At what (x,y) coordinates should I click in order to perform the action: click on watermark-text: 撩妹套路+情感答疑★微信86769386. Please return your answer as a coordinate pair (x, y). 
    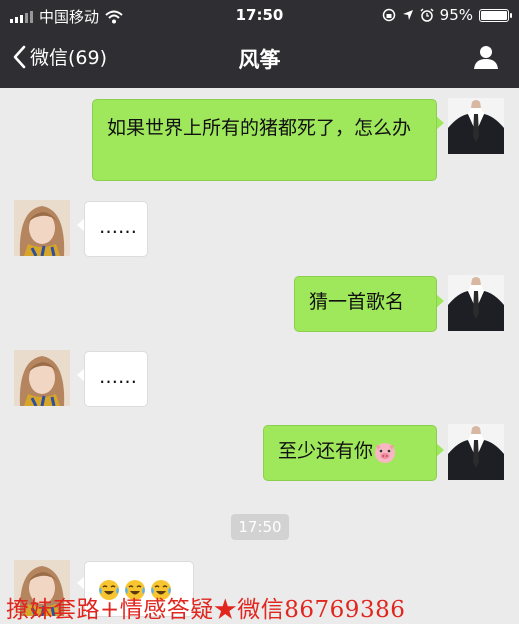
    Looking at the image, I should click on (206, 610).